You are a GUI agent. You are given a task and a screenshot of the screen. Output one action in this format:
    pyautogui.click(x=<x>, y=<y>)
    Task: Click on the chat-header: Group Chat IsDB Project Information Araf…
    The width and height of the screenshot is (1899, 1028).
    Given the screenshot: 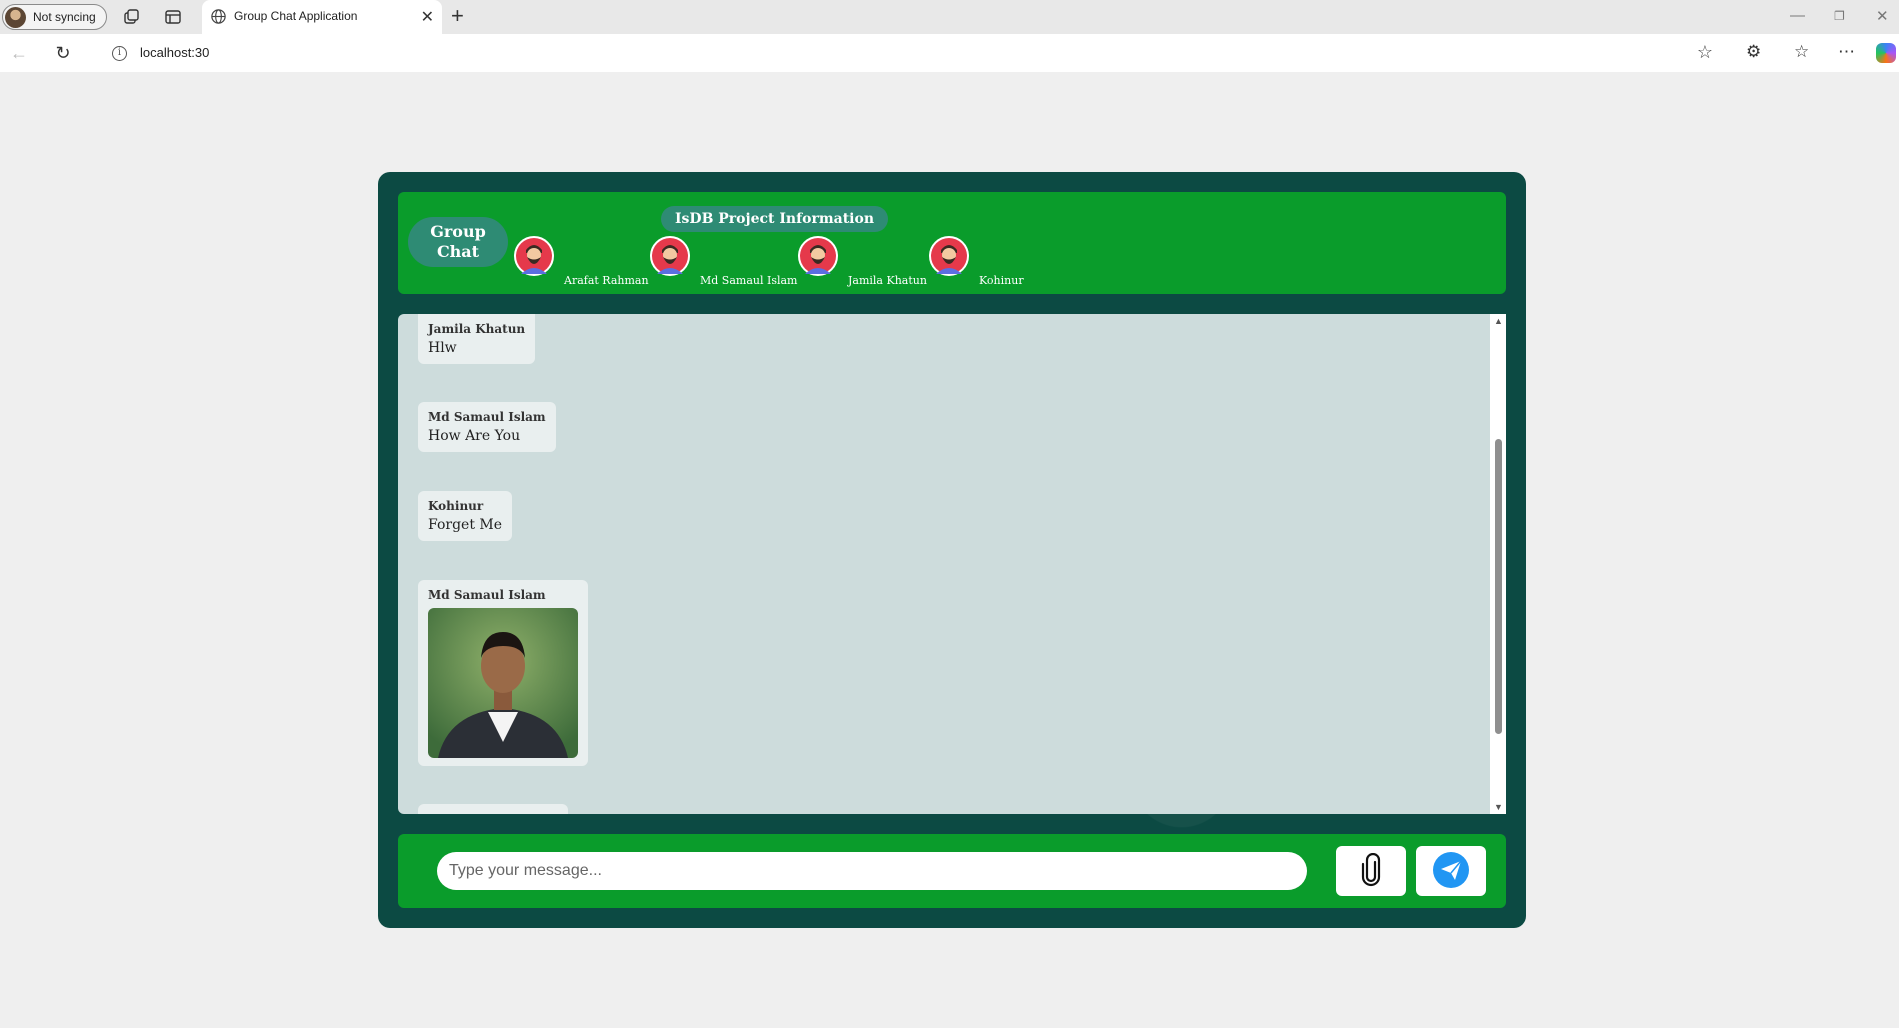 What is the action you would take?
    pyautogui.click(x=952, y=243)
    